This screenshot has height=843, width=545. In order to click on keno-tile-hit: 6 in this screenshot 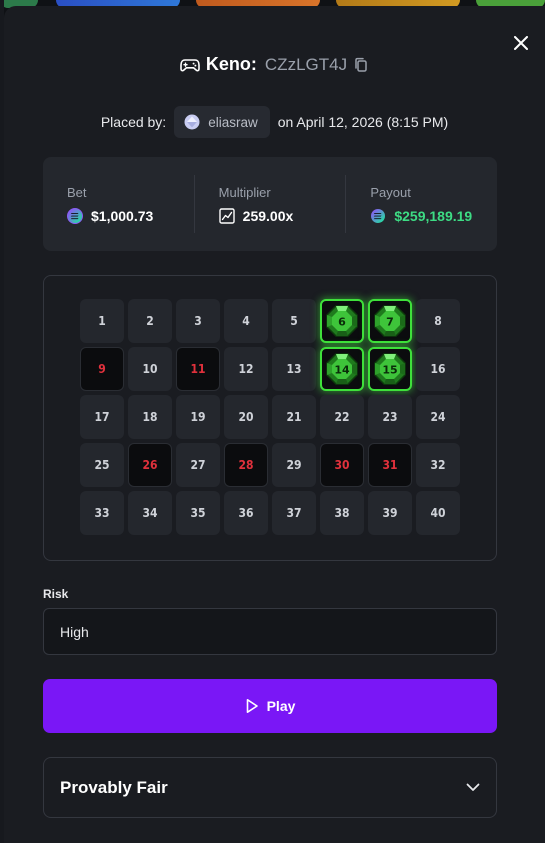, I will do `click(342, 321)`.